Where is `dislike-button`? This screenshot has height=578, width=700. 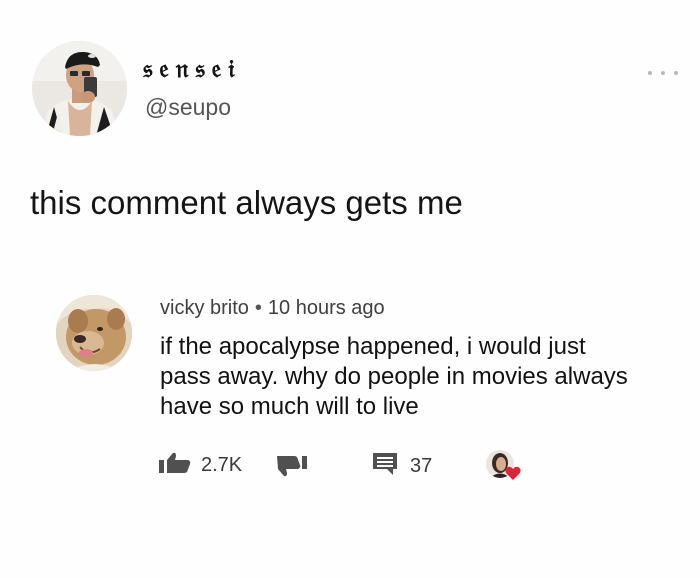
dislike-button is located at coordinates (292, 468).